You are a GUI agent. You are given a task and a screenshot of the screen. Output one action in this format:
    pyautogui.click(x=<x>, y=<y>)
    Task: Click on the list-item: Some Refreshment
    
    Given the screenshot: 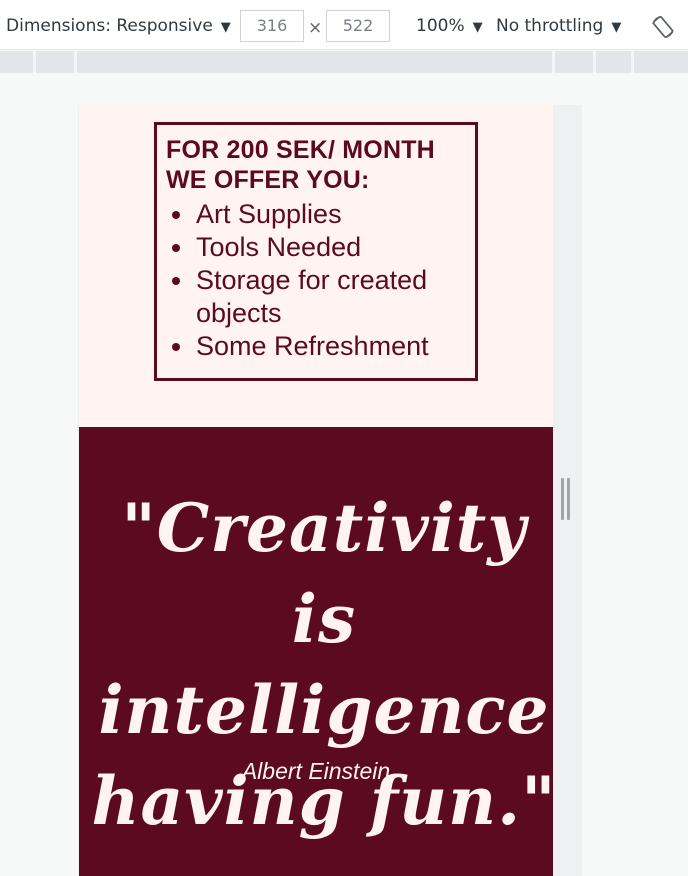 What is the action you would take?
    pyautogui.click(x=315, y=346)
    